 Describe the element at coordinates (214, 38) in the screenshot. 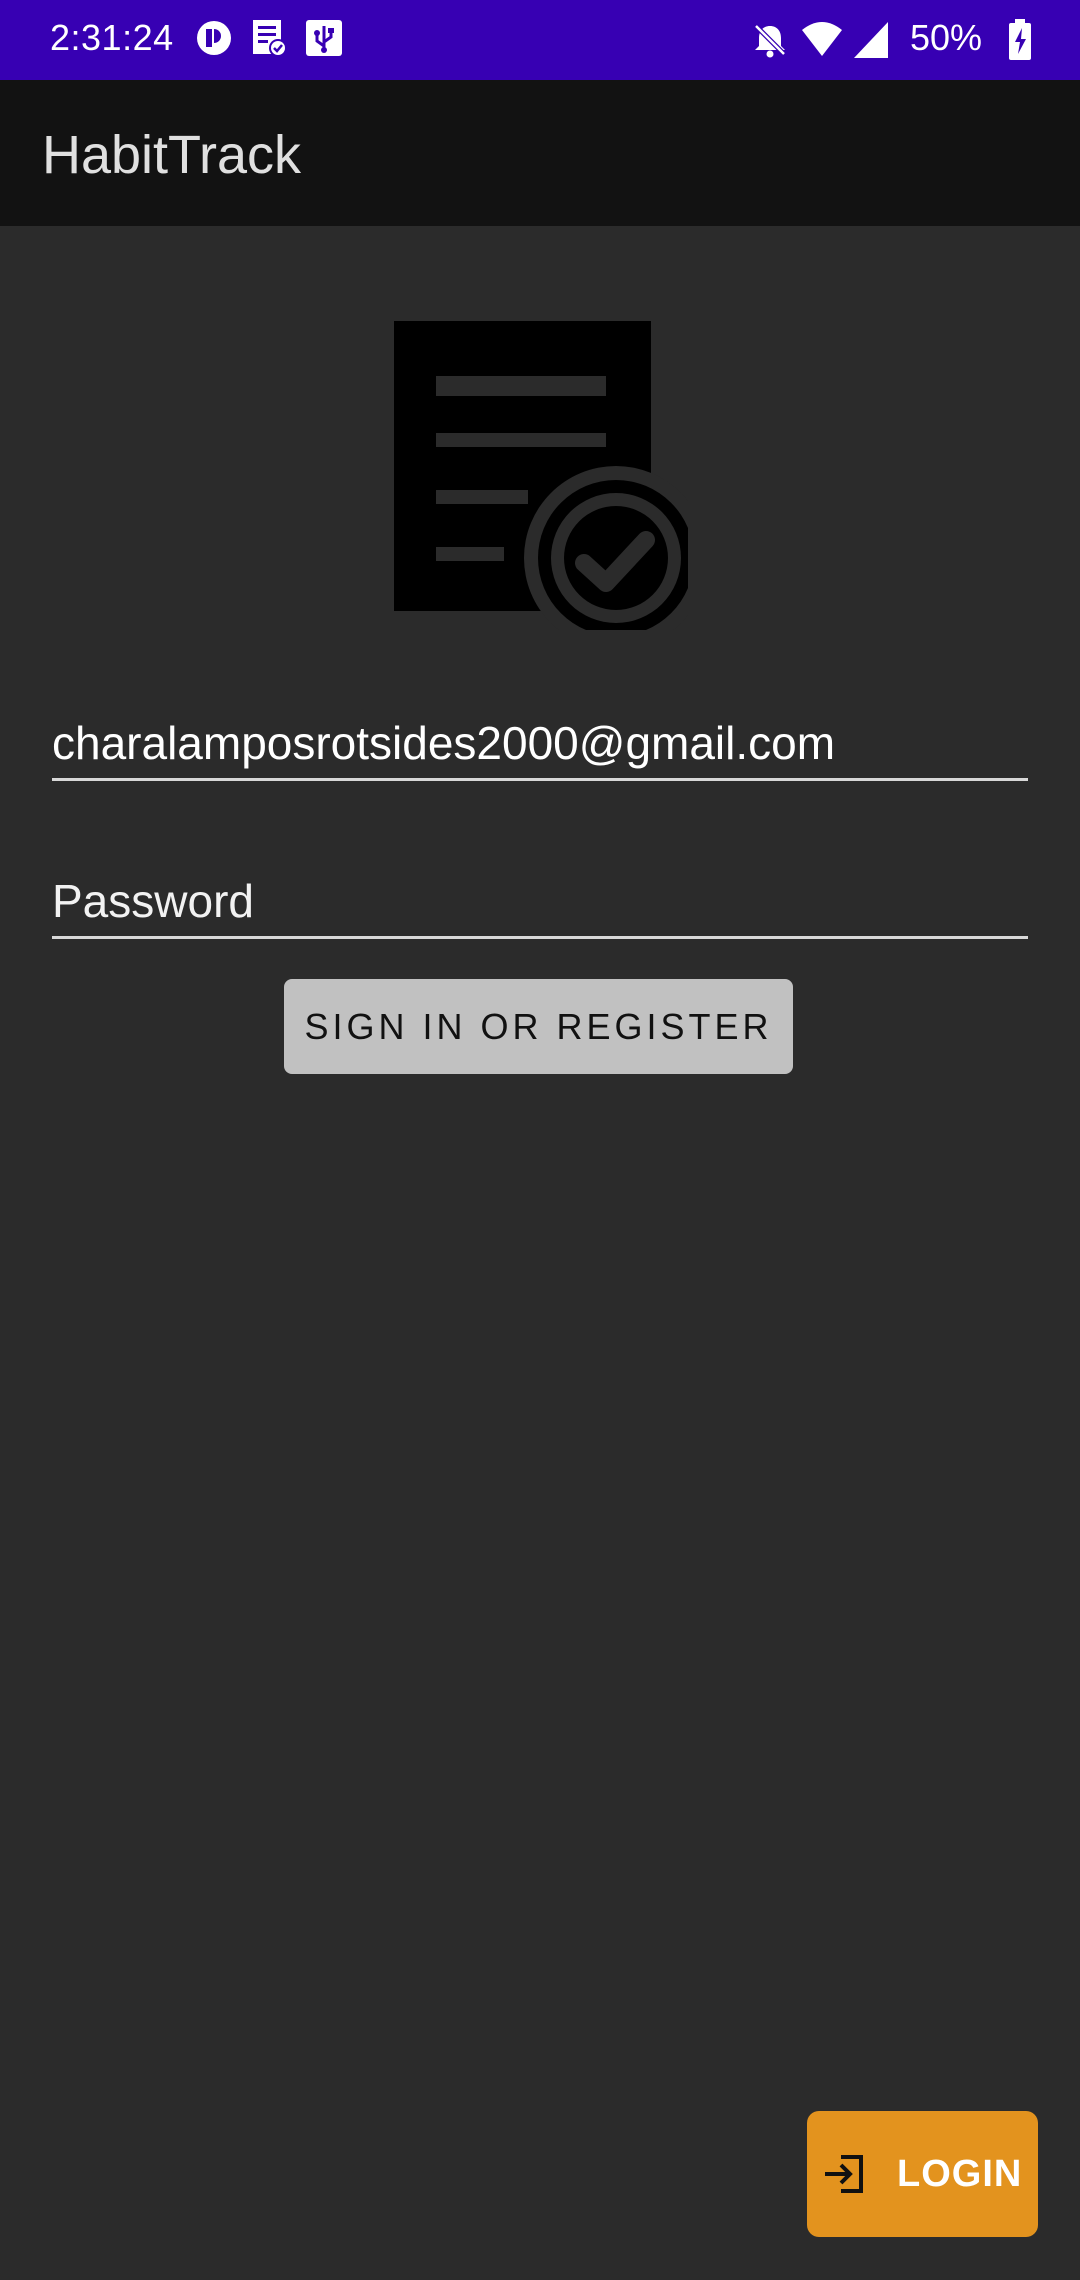

I see `sync-status-icon` at that location.